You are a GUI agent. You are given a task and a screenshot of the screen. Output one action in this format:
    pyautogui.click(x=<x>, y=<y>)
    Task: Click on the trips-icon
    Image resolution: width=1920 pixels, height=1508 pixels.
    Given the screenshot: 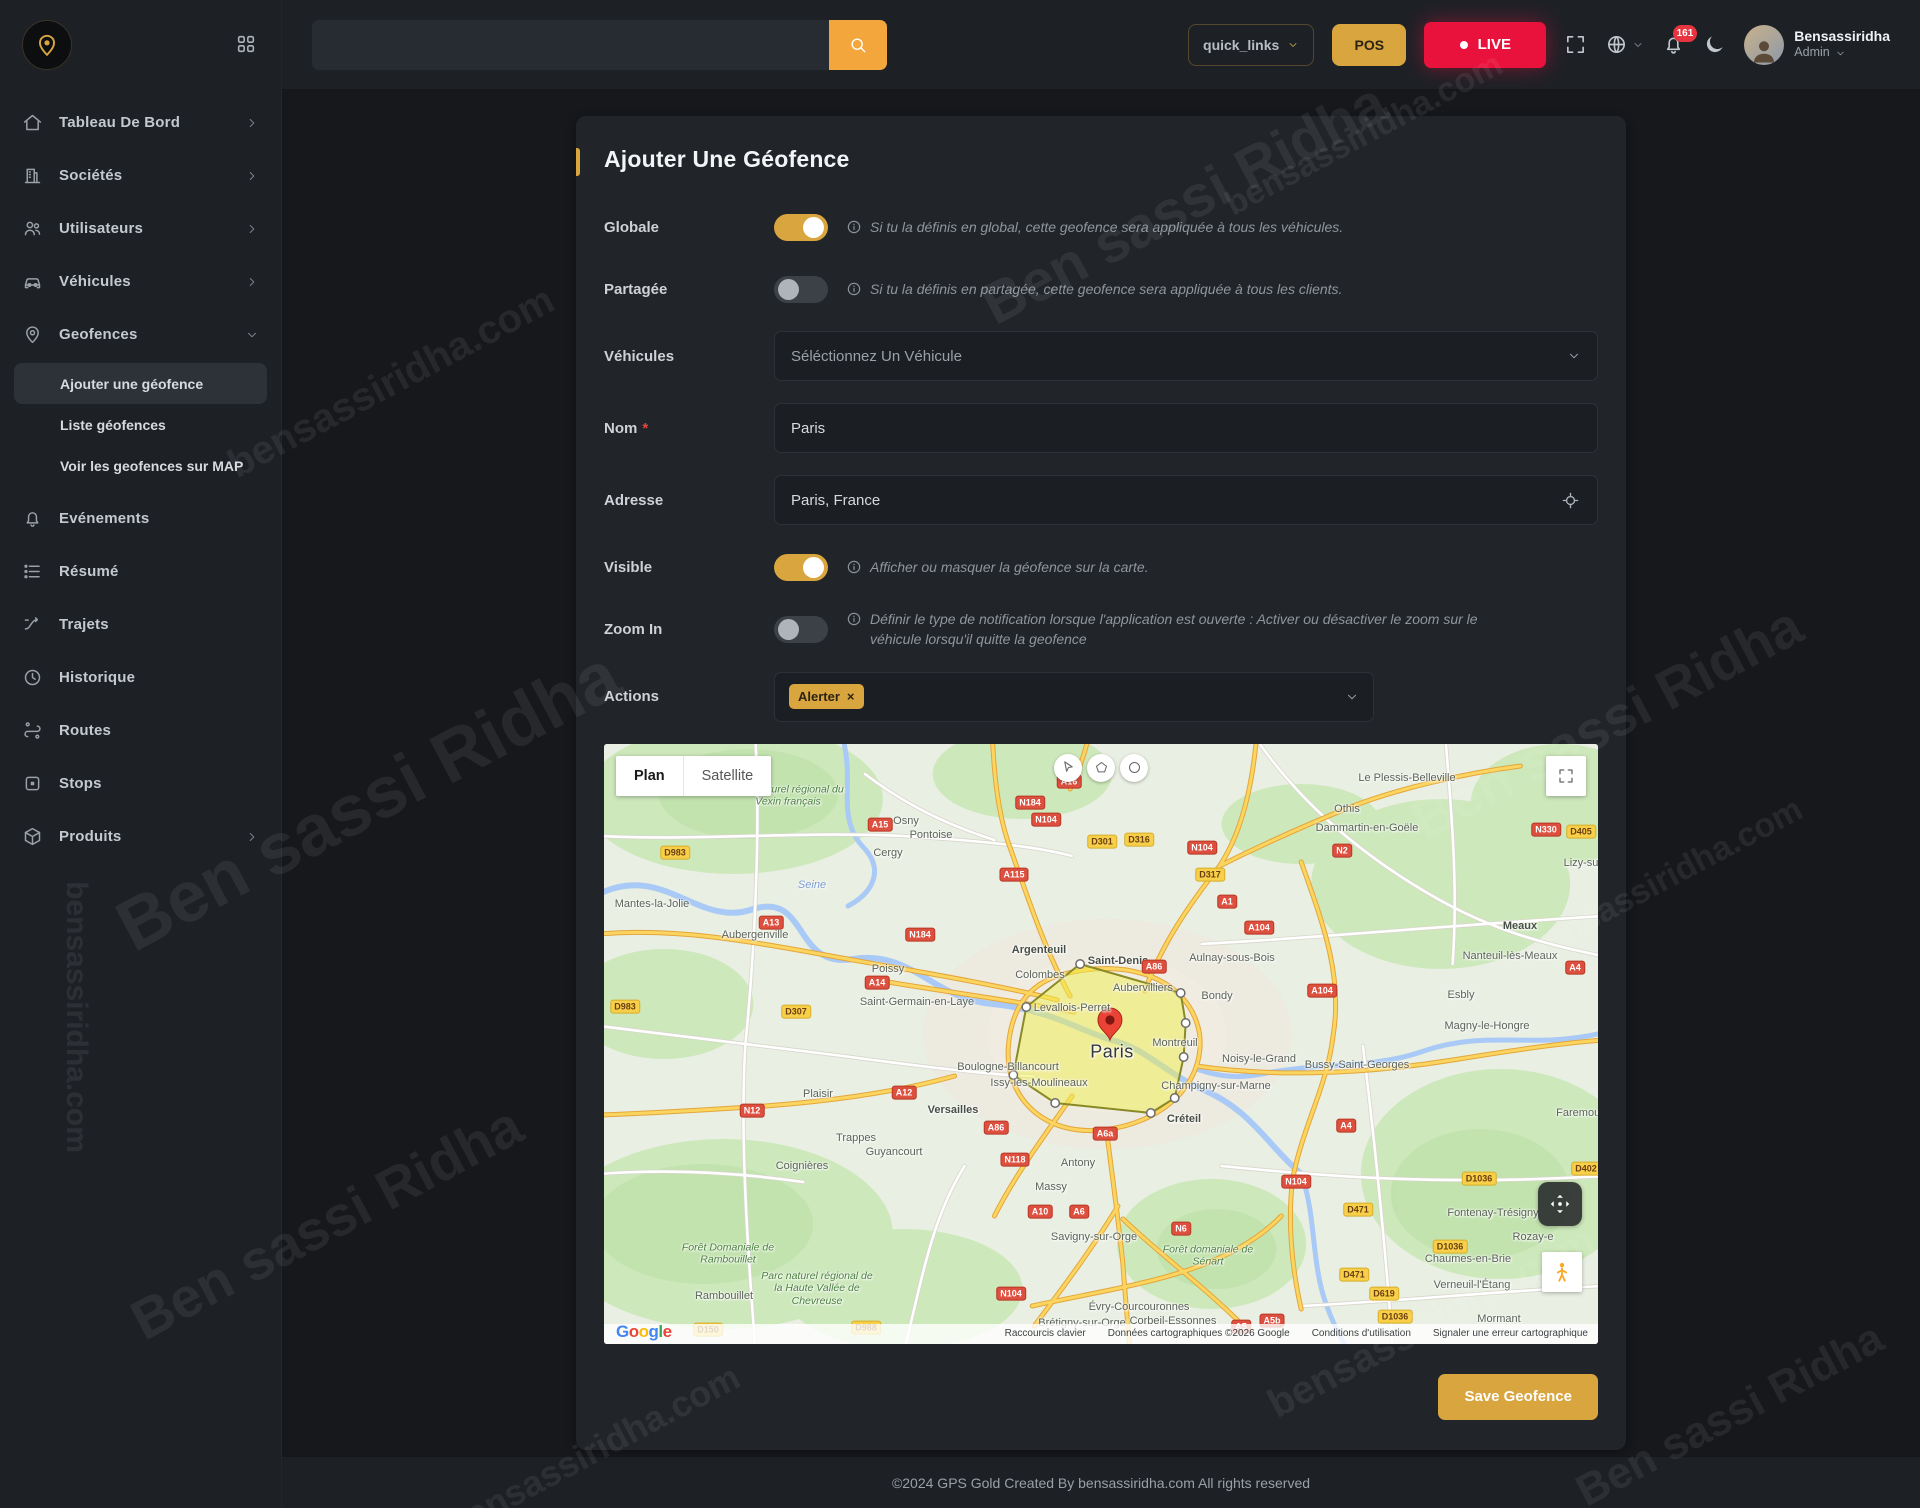 What is the action you would take?
    pyautogui.click(x=31, y=623)
    